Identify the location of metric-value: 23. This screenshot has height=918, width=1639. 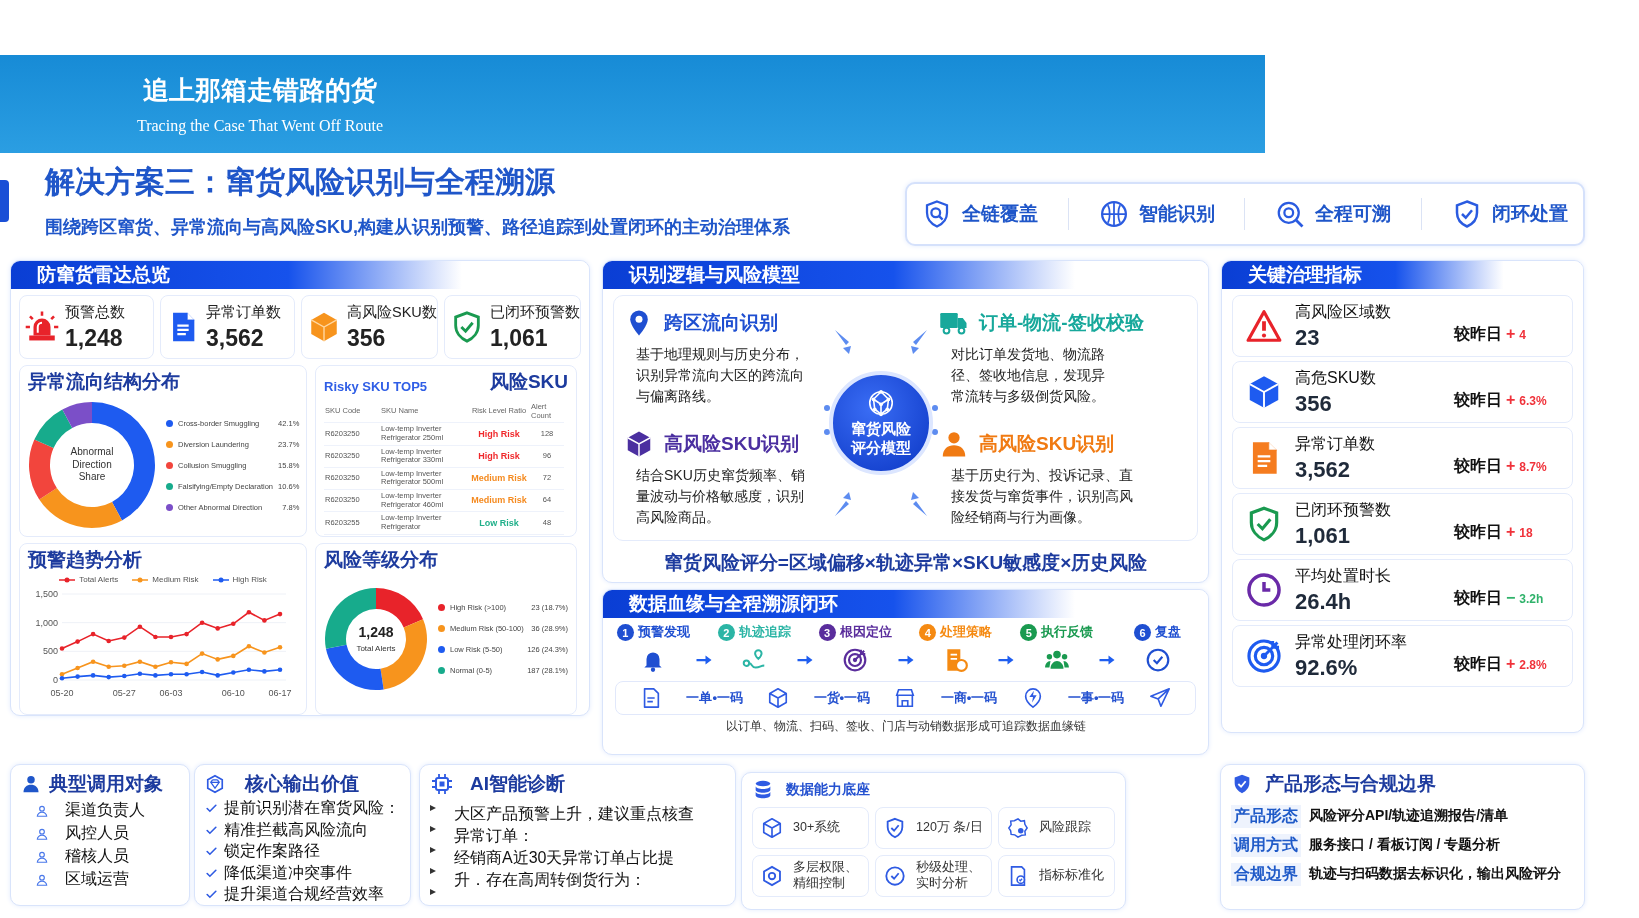
(1308, 337).